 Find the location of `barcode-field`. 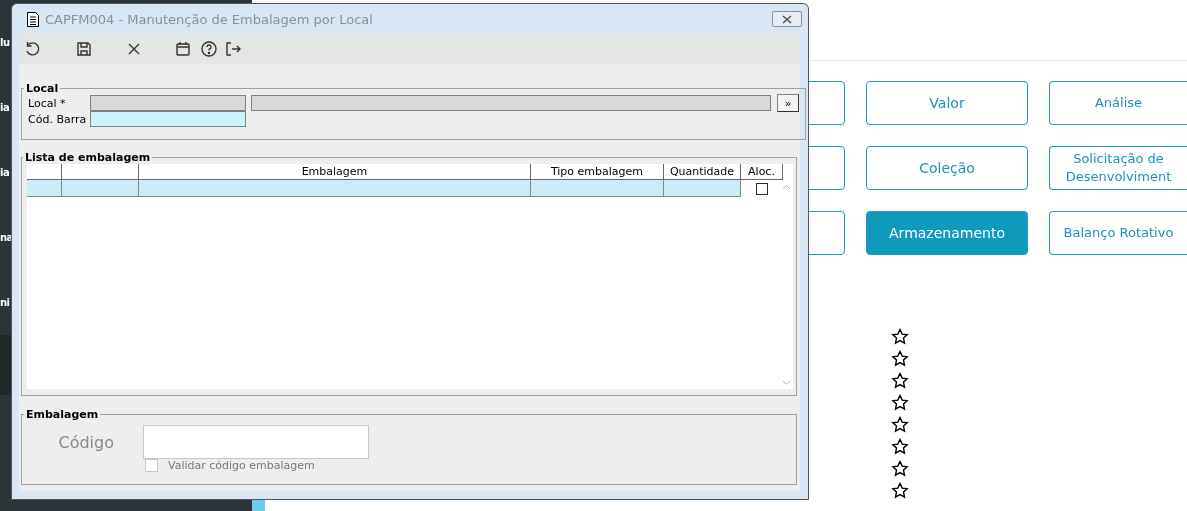

barcode-field is located at coordinates (168, 119).